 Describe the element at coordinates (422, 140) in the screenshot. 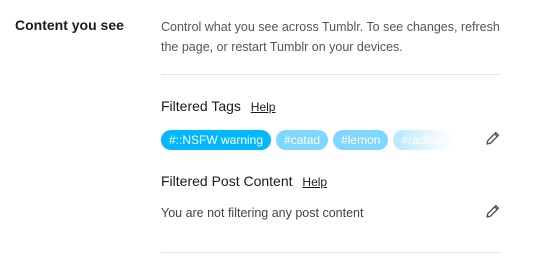

I see `filtered-tag: #radical` at that location.